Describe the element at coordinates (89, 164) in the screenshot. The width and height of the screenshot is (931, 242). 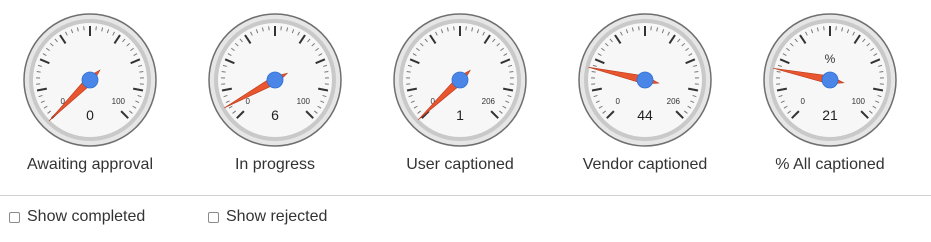
I see `gauge-label: Awaiting approval` at that location.